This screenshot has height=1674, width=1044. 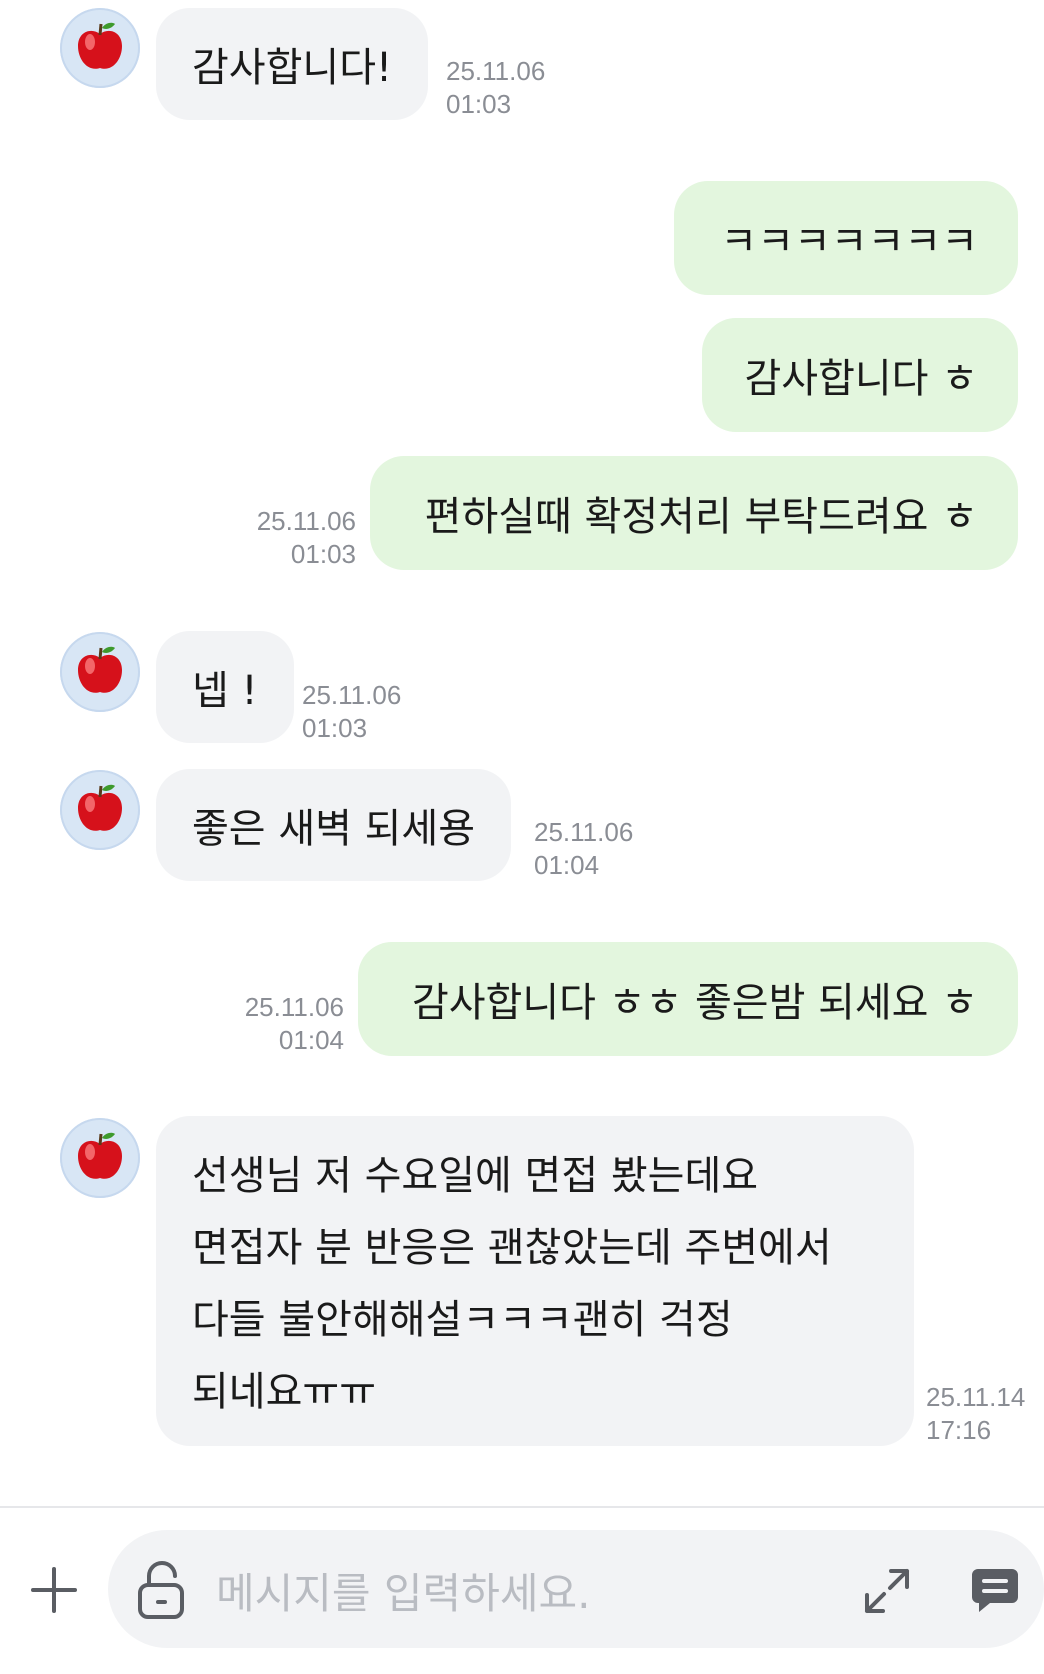 What do you see at coordinates (162, 1590) in the screenshot?
I see `unlock-icon` at bounding box center [162, 1590].